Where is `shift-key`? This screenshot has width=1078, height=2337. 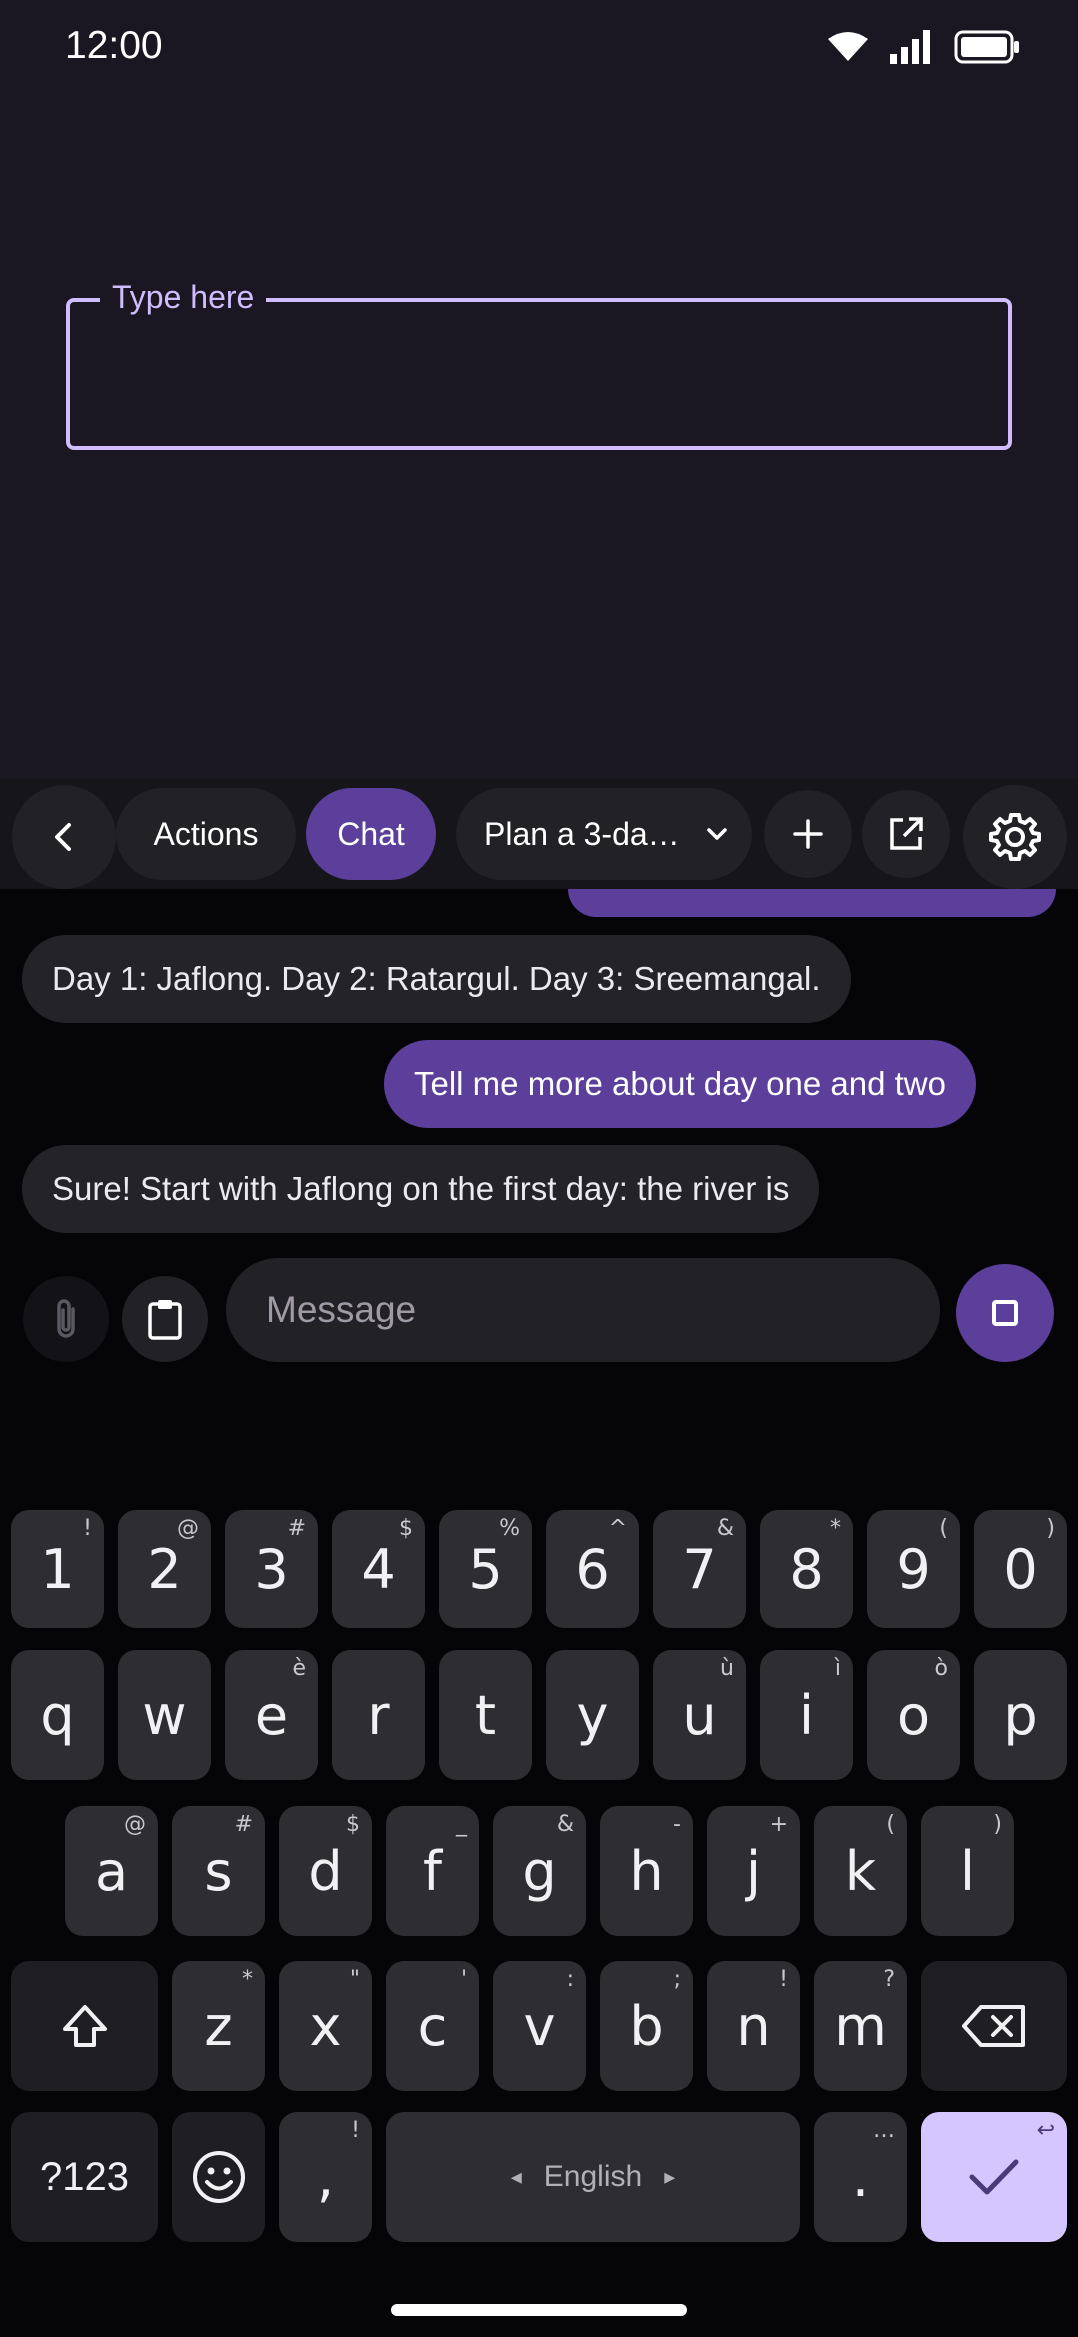 shift-key is located at coordinates (84, 2026).